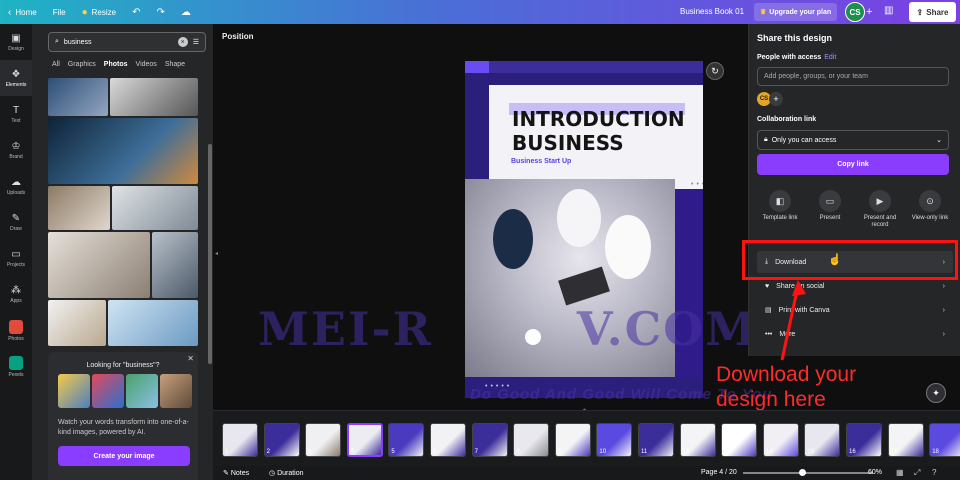 This screenshot has height=480, width=960. I want to click on rail-design: ▣ Design, so click(16, 42).